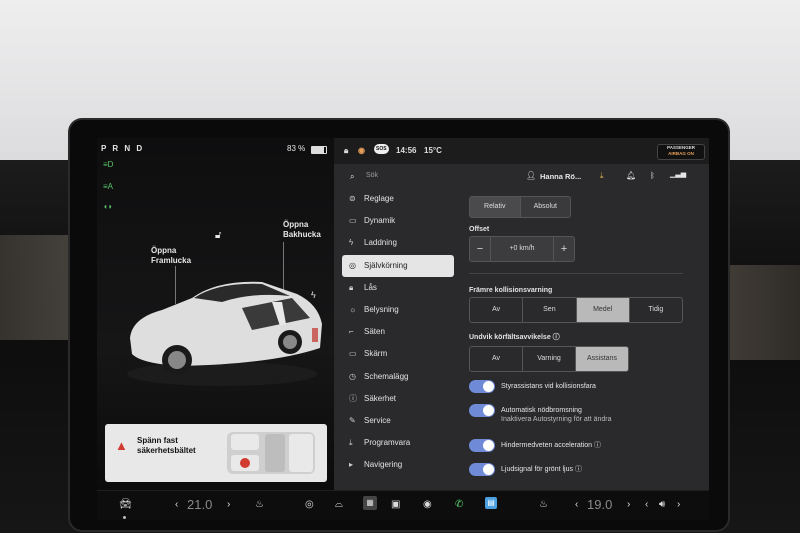 Image resolution: width=800 pixels, height=533 pixels. What do you see at coordinates (176, 504) in the screenshot?
I see `left-temp-down-icon: ‹` at bounding box center [176, 504].